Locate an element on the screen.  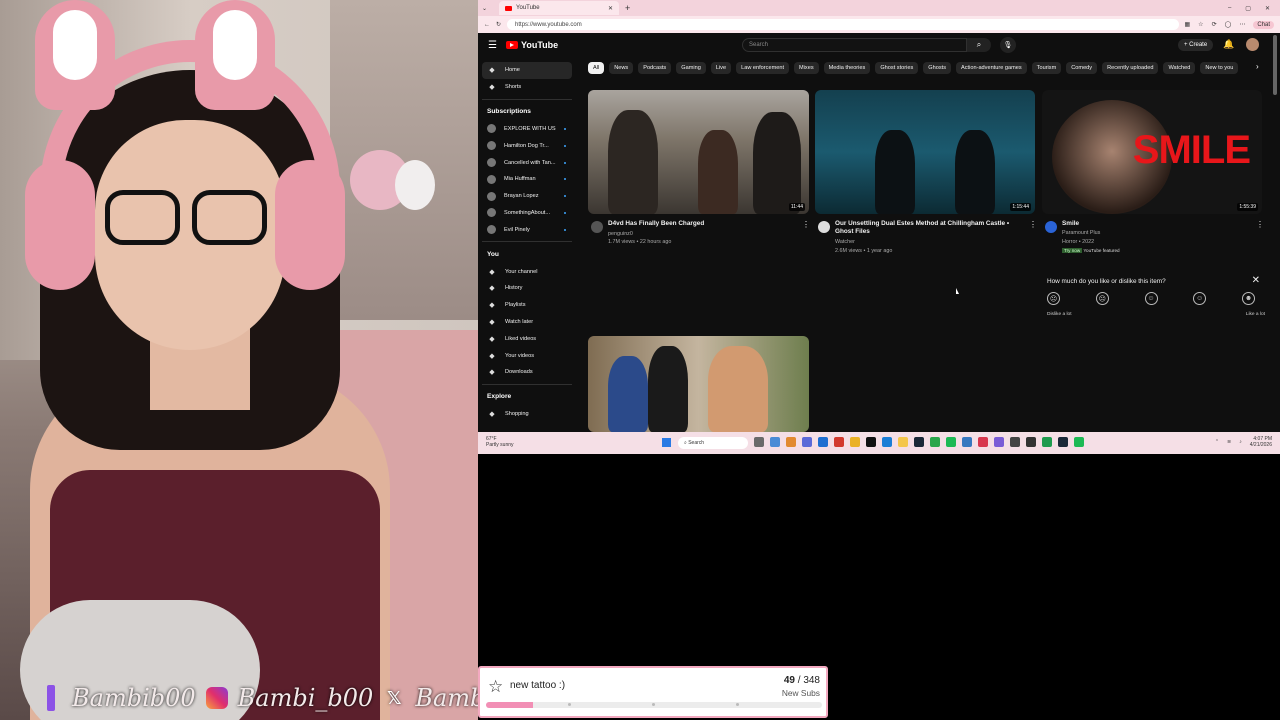
account-avatar is located at coordinates (1252, 44).